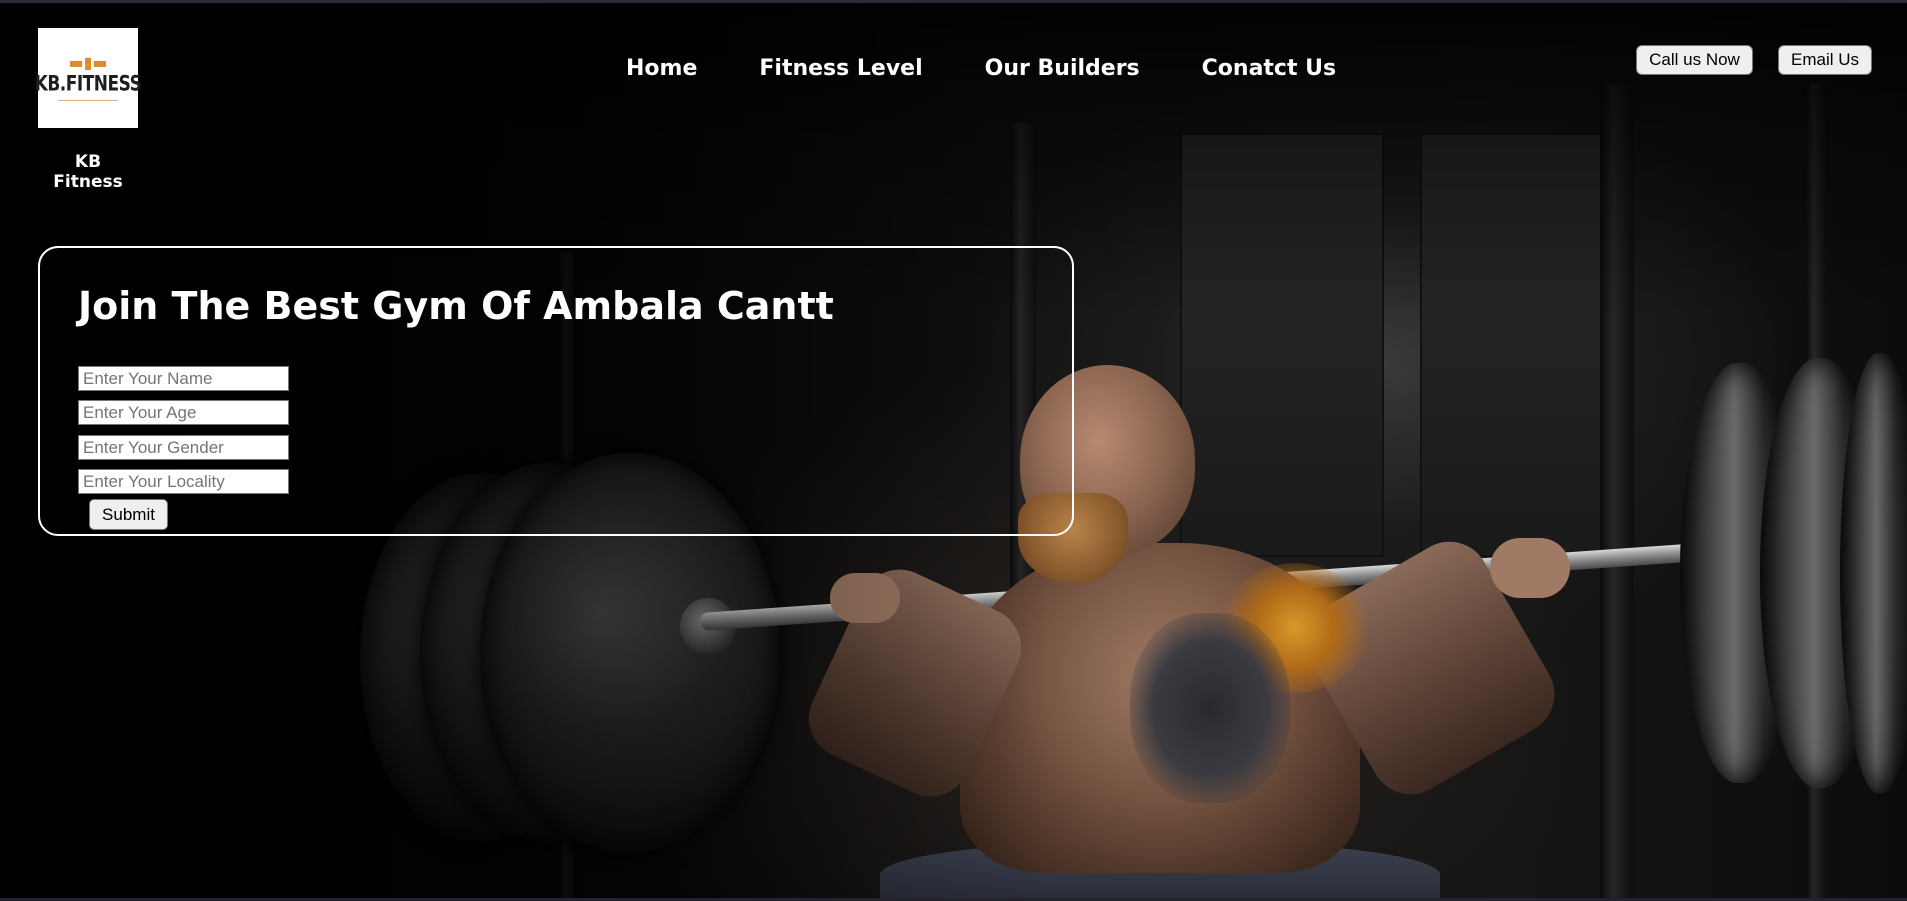 Image resolution: width=1907 pixels, height=901 pixels. I want to click on nav-home: Home, so click(661, 68).